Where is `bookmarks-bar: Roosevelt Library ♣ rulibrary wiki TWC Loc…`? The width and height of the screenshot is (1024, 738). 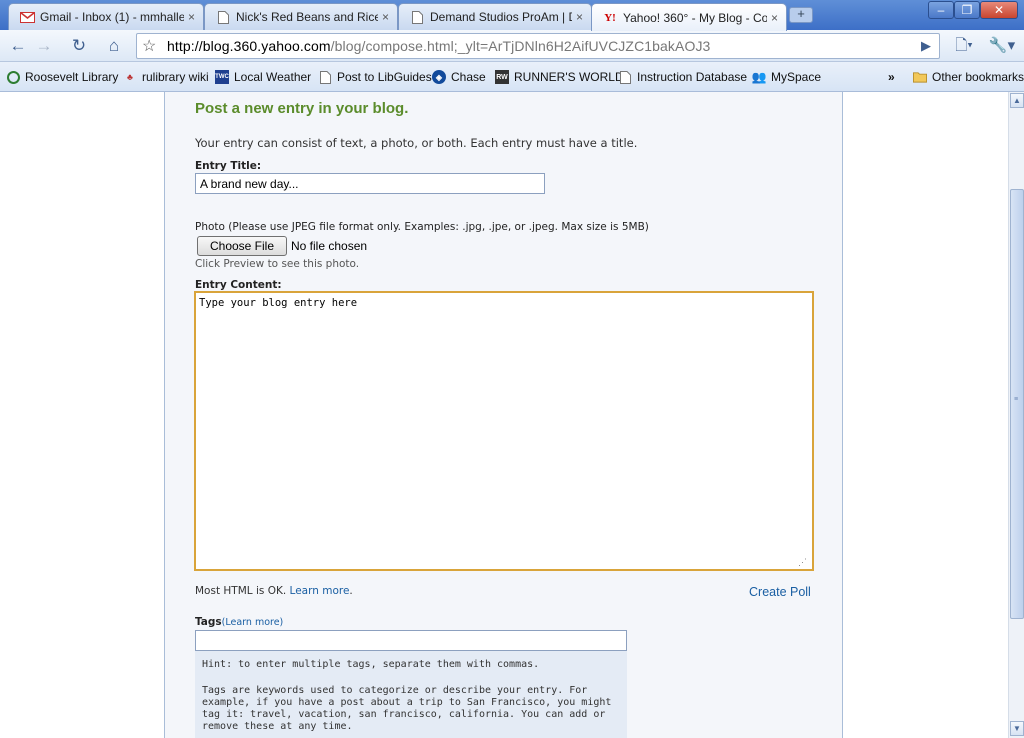
bookmarks-bar: Roosevelt Library ♣ rulibrary wiki TWC Loc… is located at coordinates (512, 77).